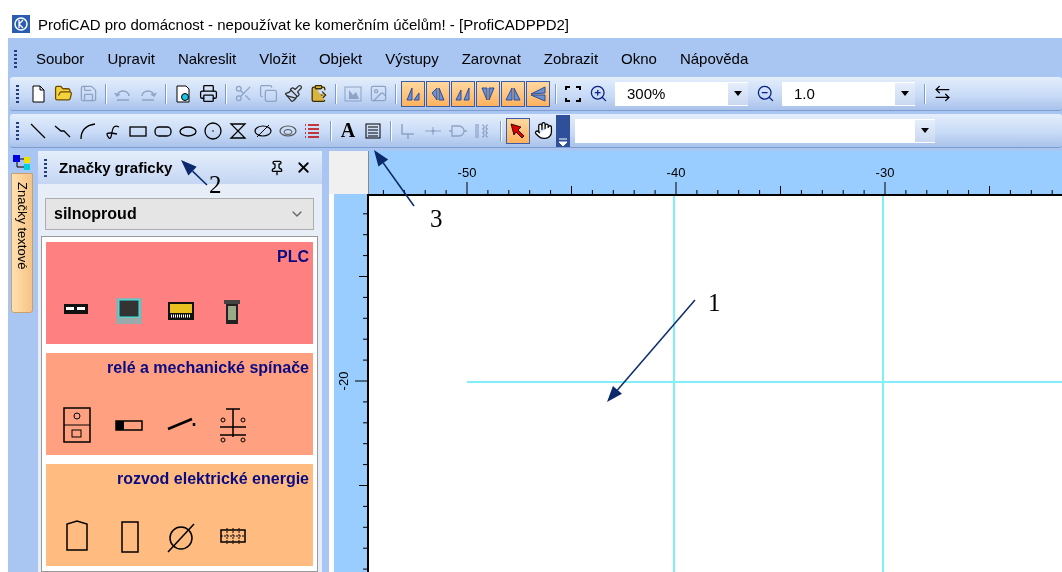 This screenshot has width=1062, height=572. What do you see at coordinates (563, 130) in the screenshot?
I see `overflow-button` at bounding box center [563, 130].